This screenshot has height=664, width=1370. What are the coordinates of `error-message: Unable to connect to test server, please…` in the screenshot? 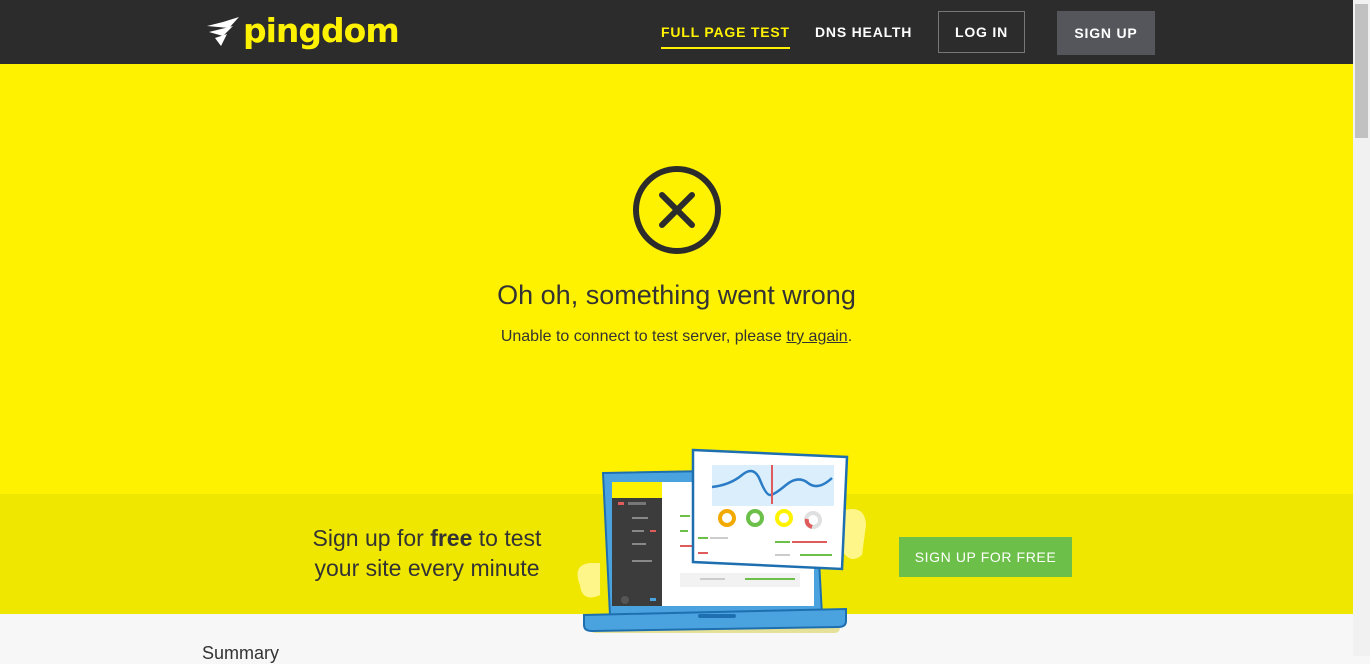 It's located at (676, 337).